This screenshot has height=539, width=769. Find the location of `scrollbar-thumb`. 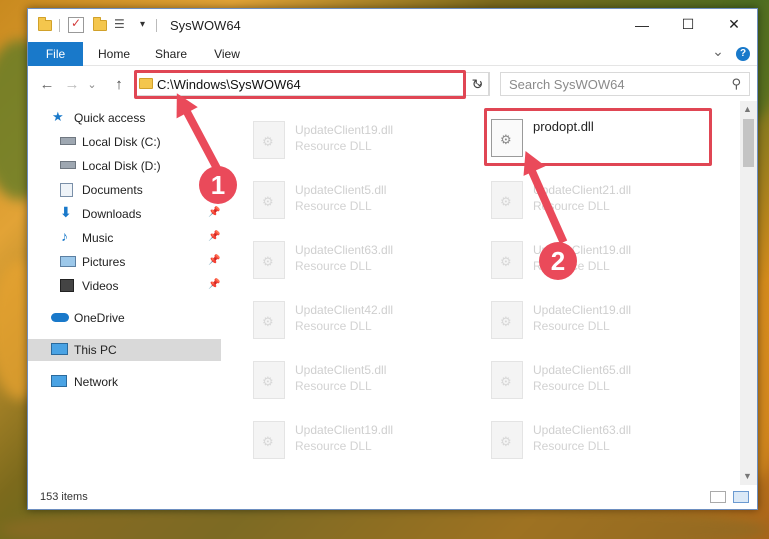

scrollbar-thumb is located at coordinates (748, 143).